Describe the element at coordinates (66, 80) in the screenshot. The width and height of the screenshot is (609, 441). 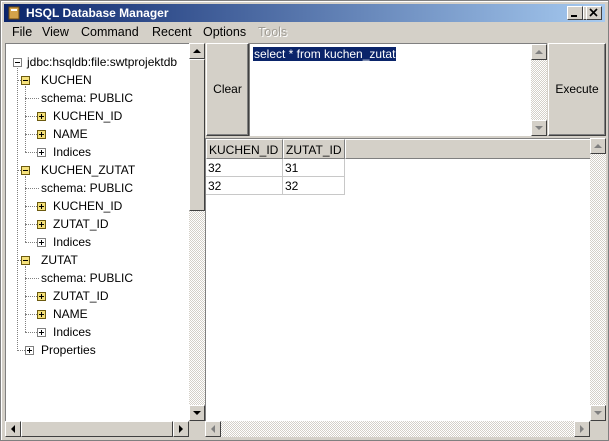
I see `tree-table-label: KUCHEN` at that location.